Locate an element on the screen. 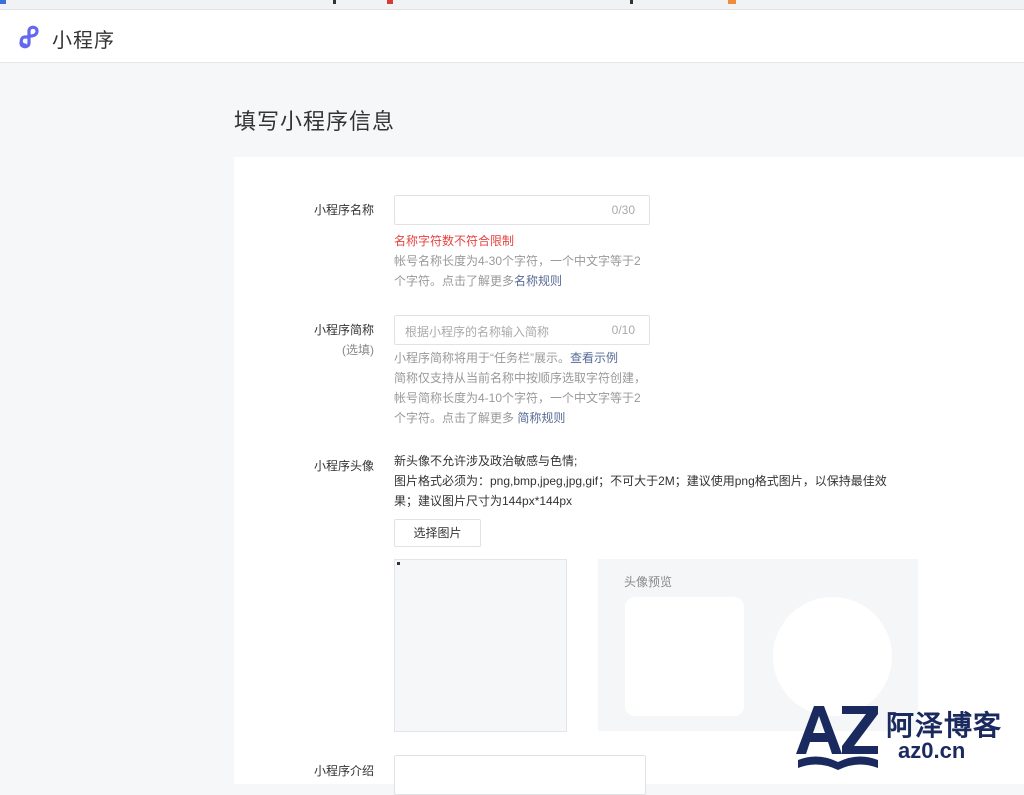 Image resolution: width=1024 pixels, height=795 pixels. avatar-crop-area is located at coordinates (480, 645).